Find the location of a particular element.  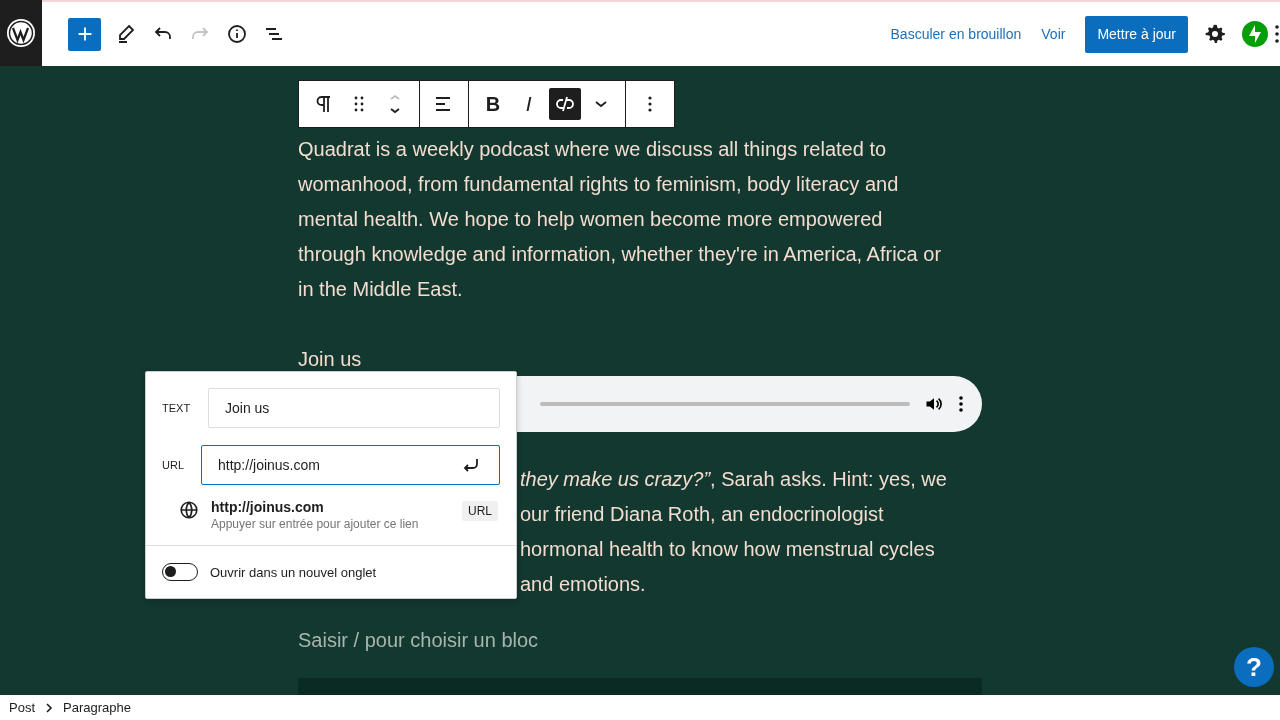

block-placeholder: Saisir / pour choisir un bloc is located at coordinates (418, 640).